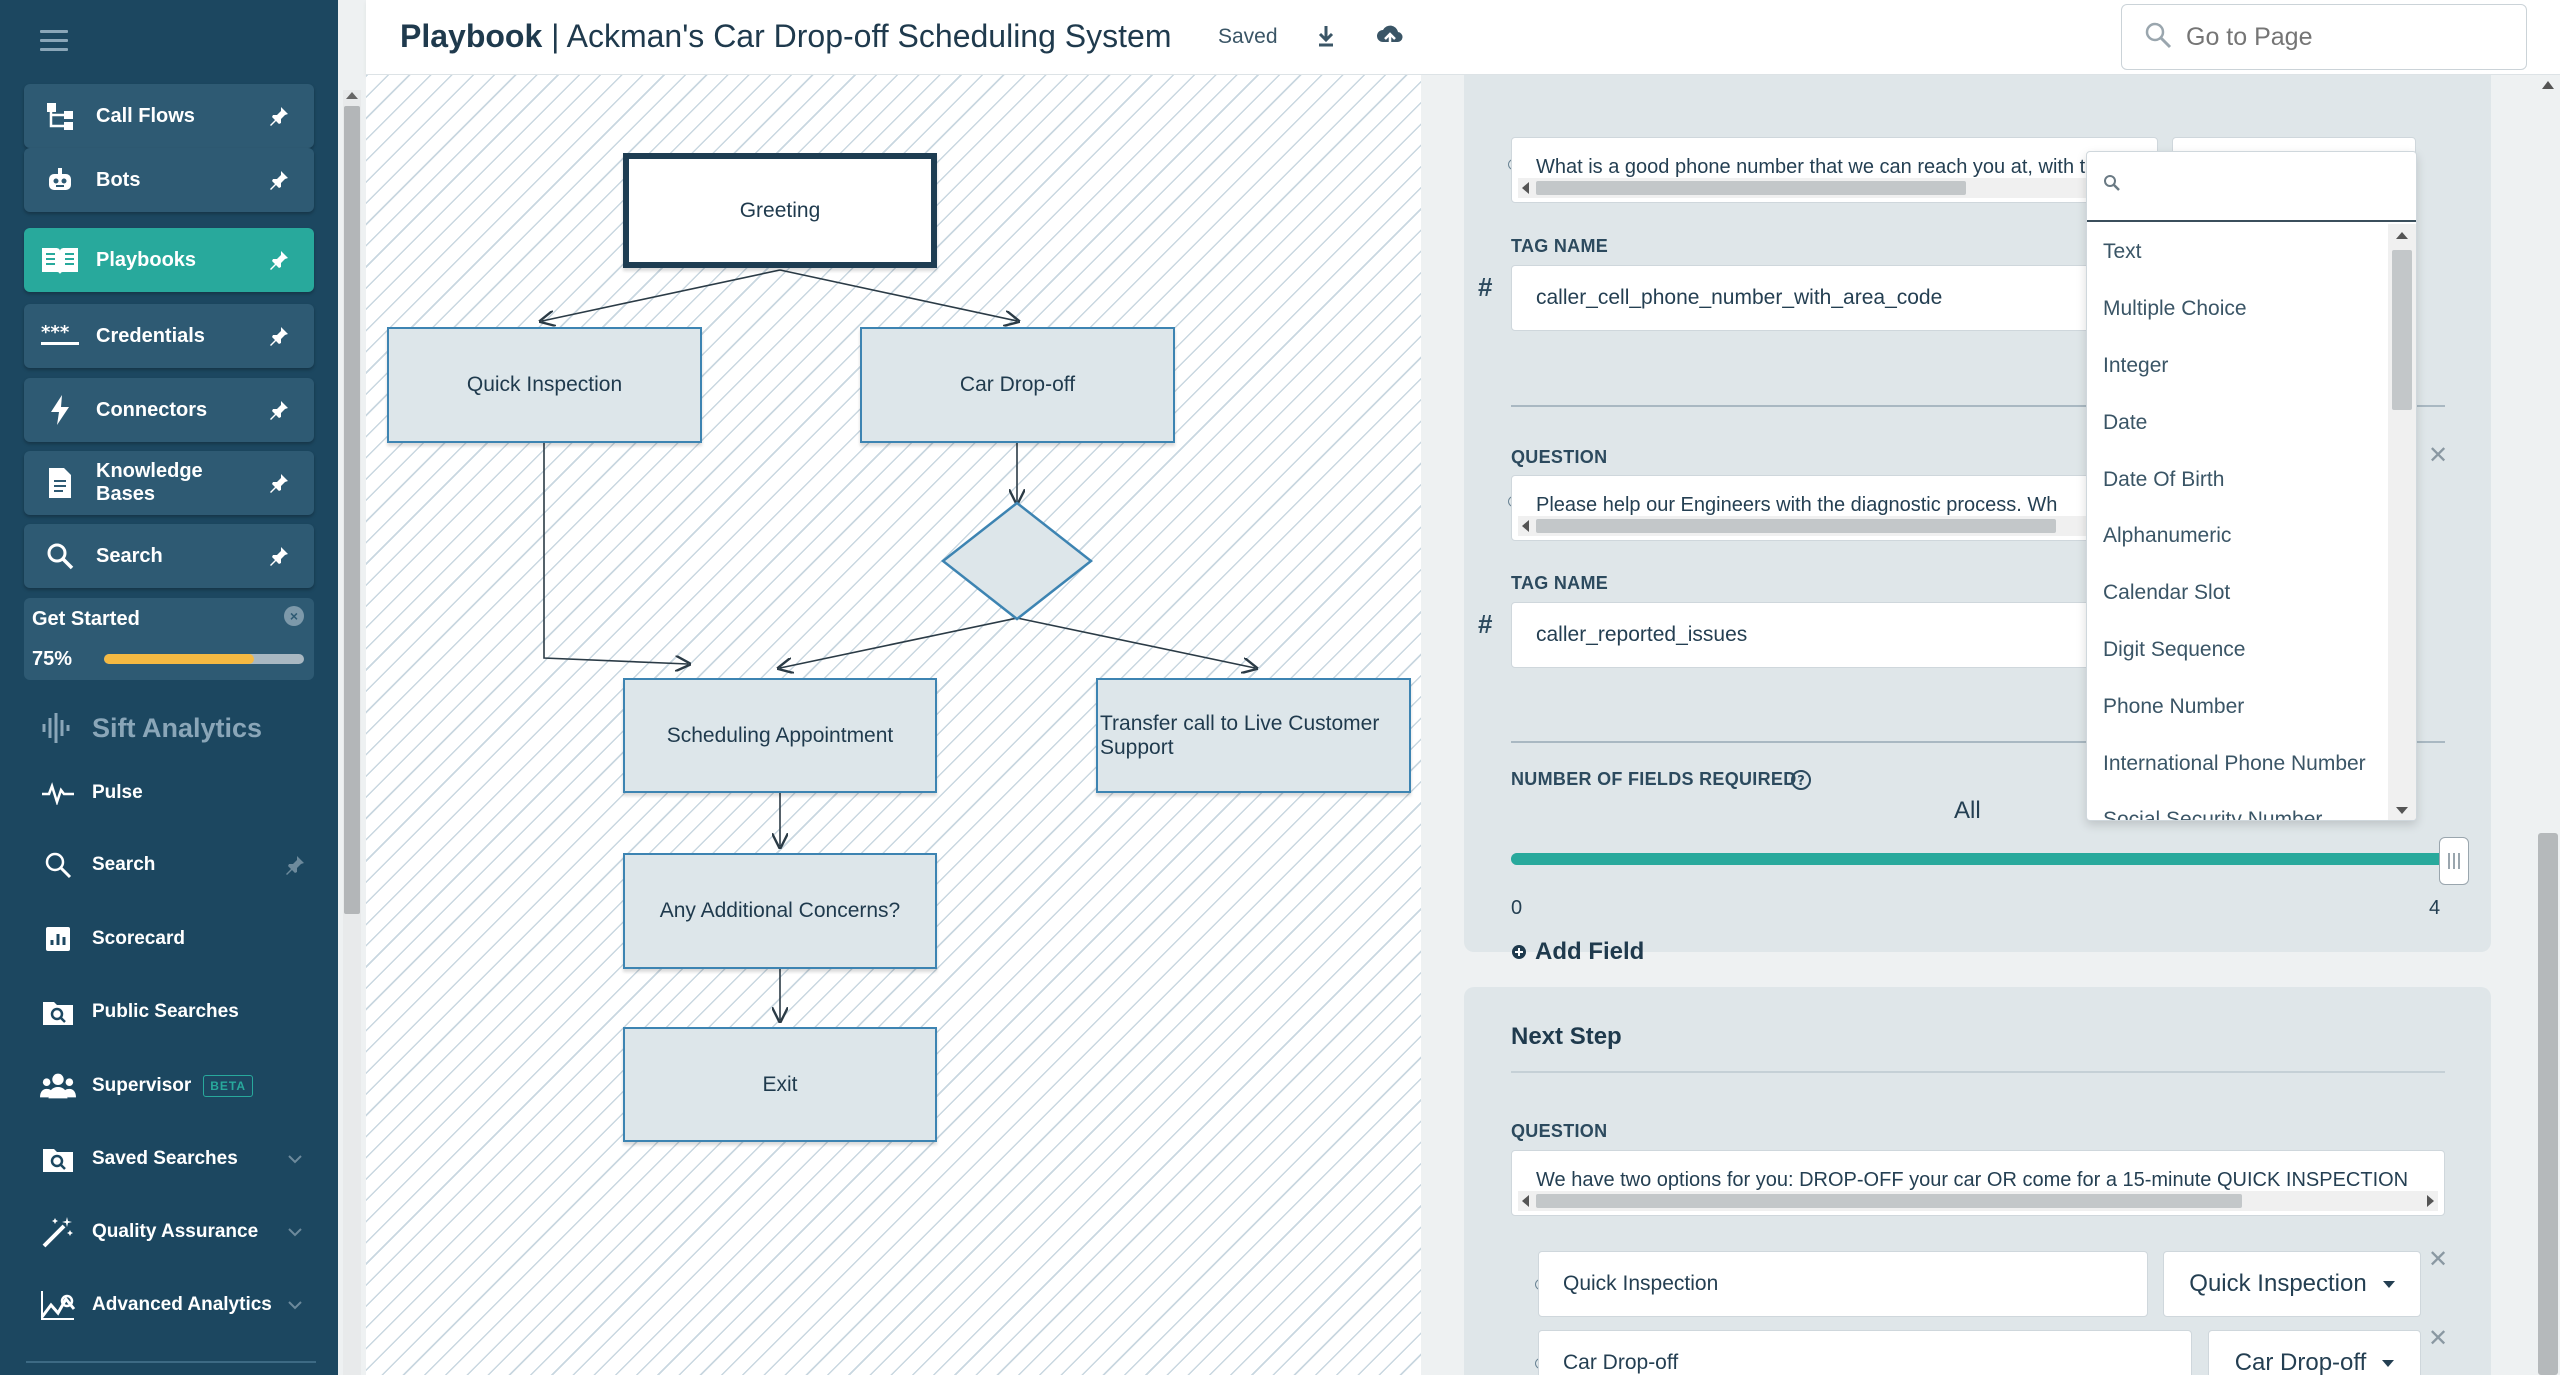  I want to click on remove-field-icon: ✕, so click(2438, 455).